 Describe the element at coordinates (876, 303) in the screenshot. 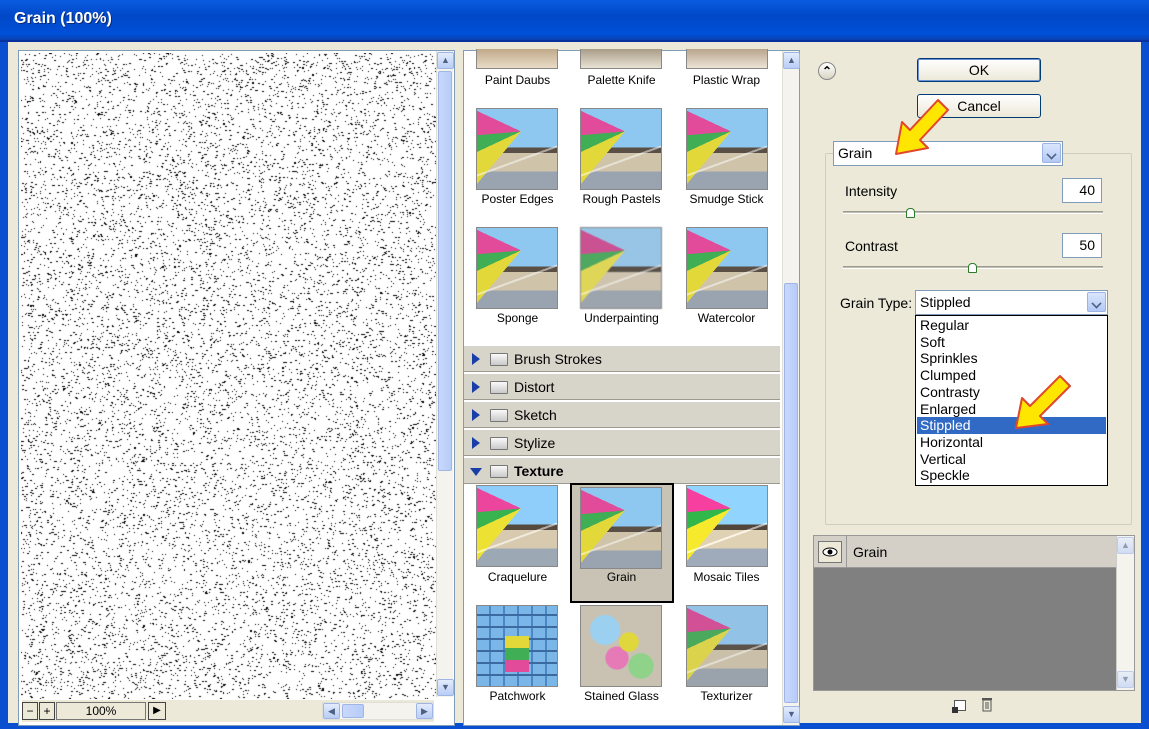

I see `grain-type-label: Grain Type:` at that location.